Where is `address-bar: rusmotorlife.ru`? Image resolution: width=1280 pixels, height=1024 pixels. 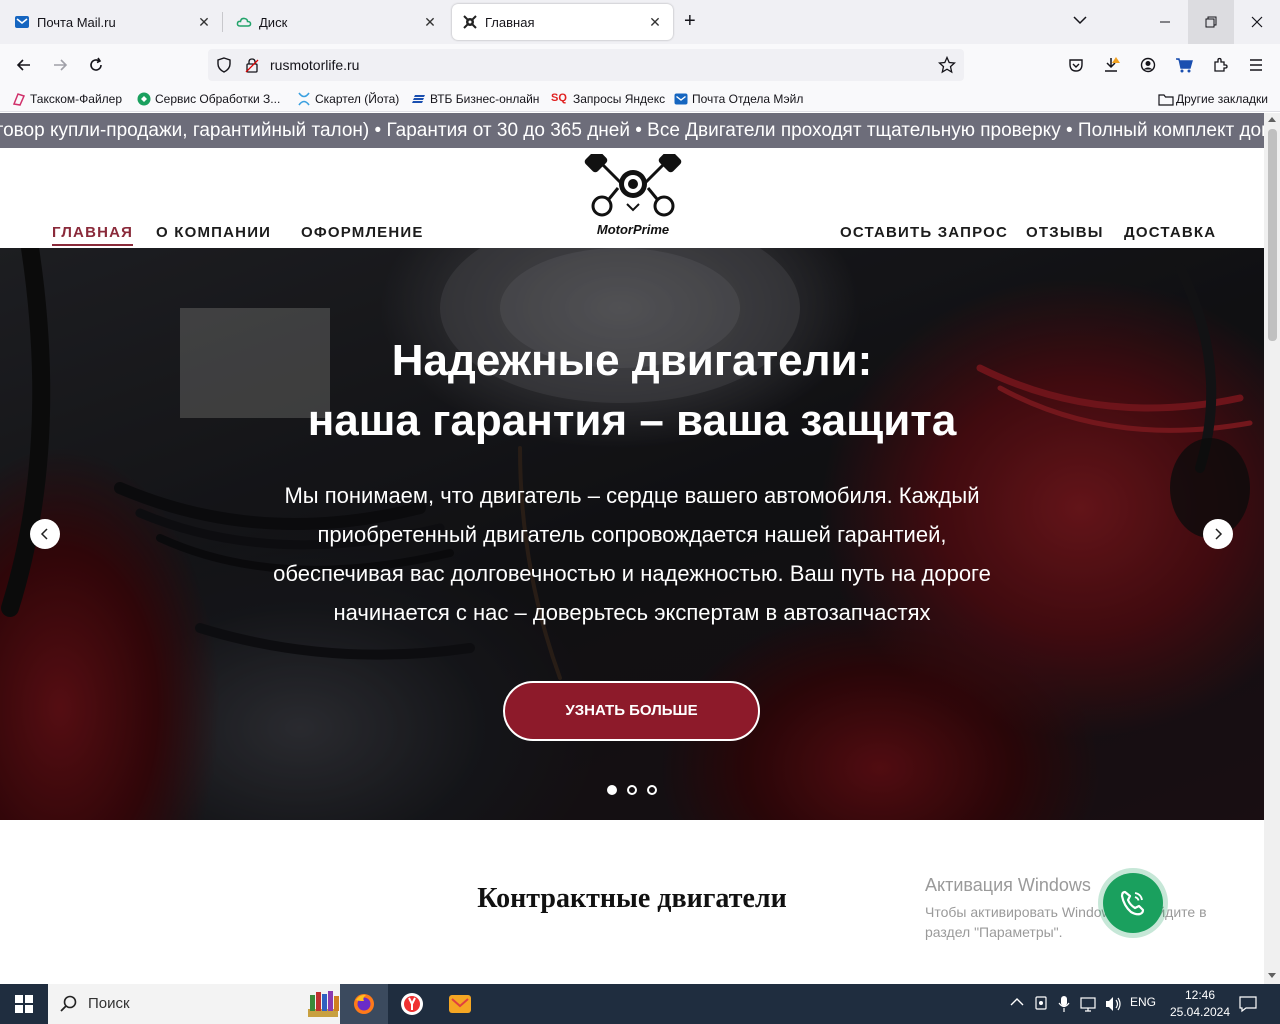
address-bar: rusmotorlife.ru is located at coordinates (586, 65).